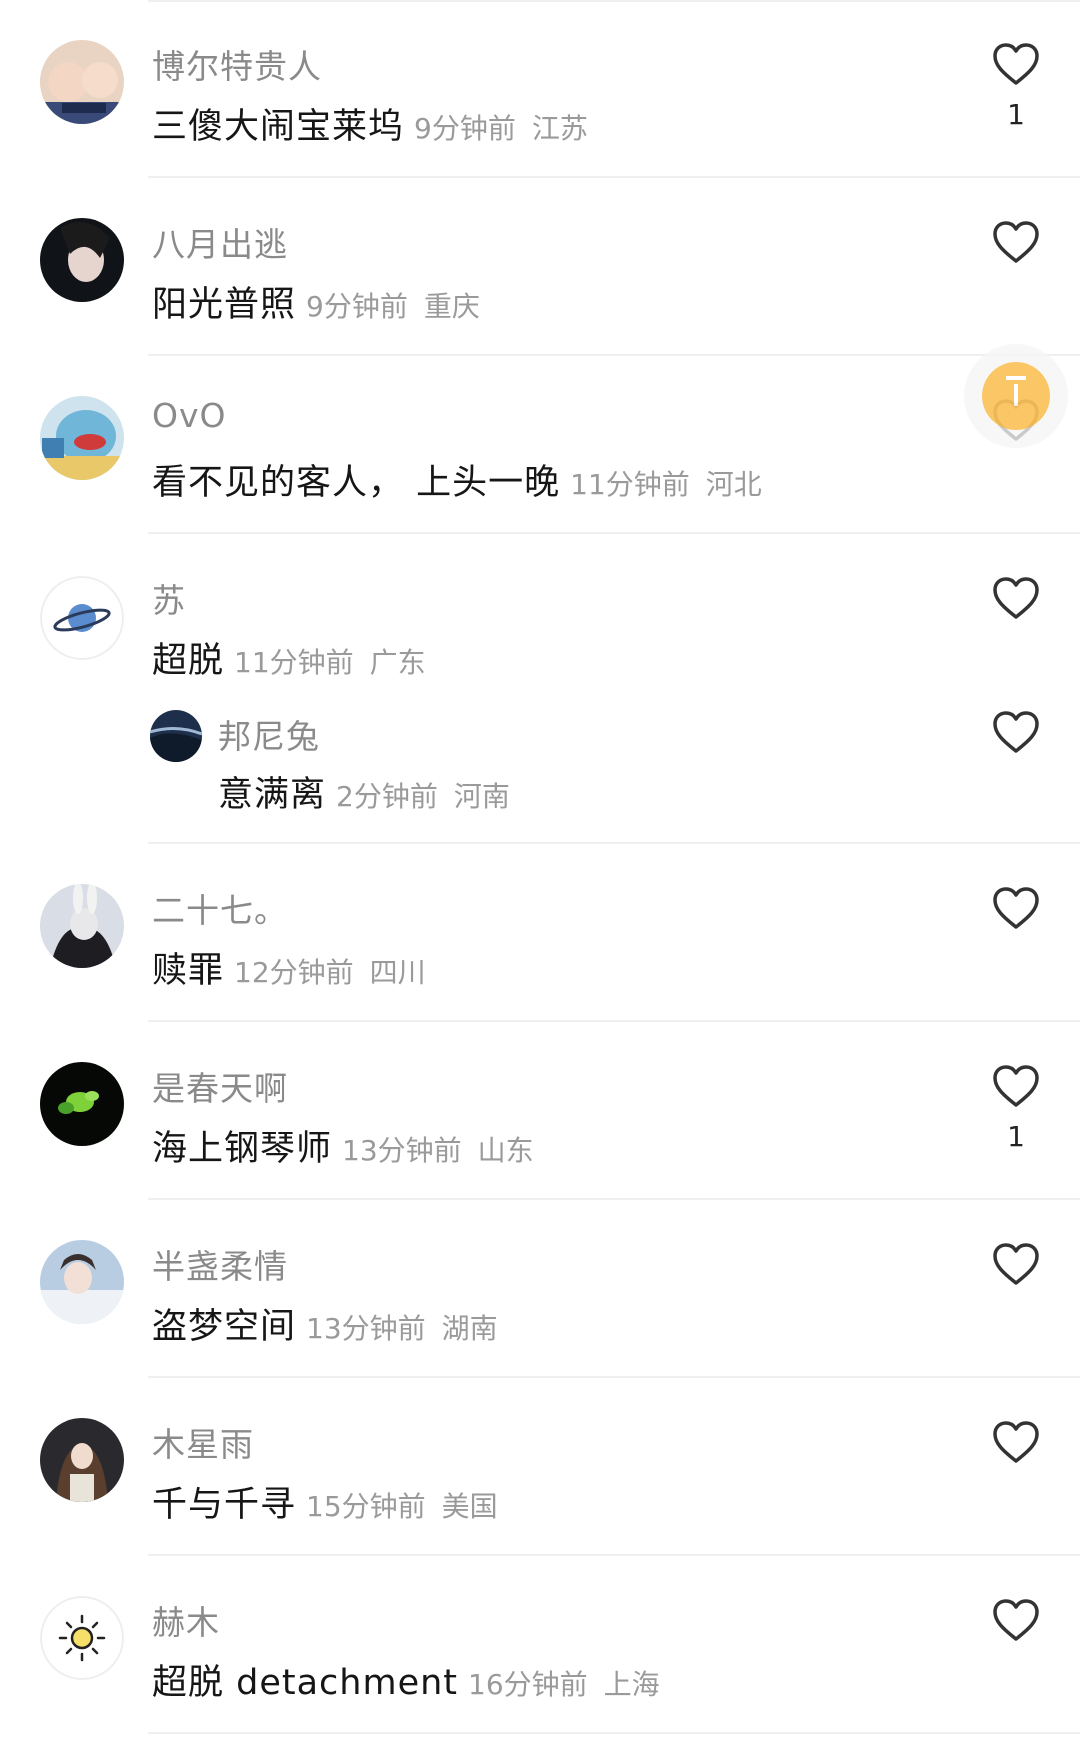 The width and height of the screenshot is (1080, 1755). What do you see at coordinates (540, 933) in the screenshot?
I see `comment-row: 二十七。 赎罪 12分钟前 四川` at bounding box center [540, 933].